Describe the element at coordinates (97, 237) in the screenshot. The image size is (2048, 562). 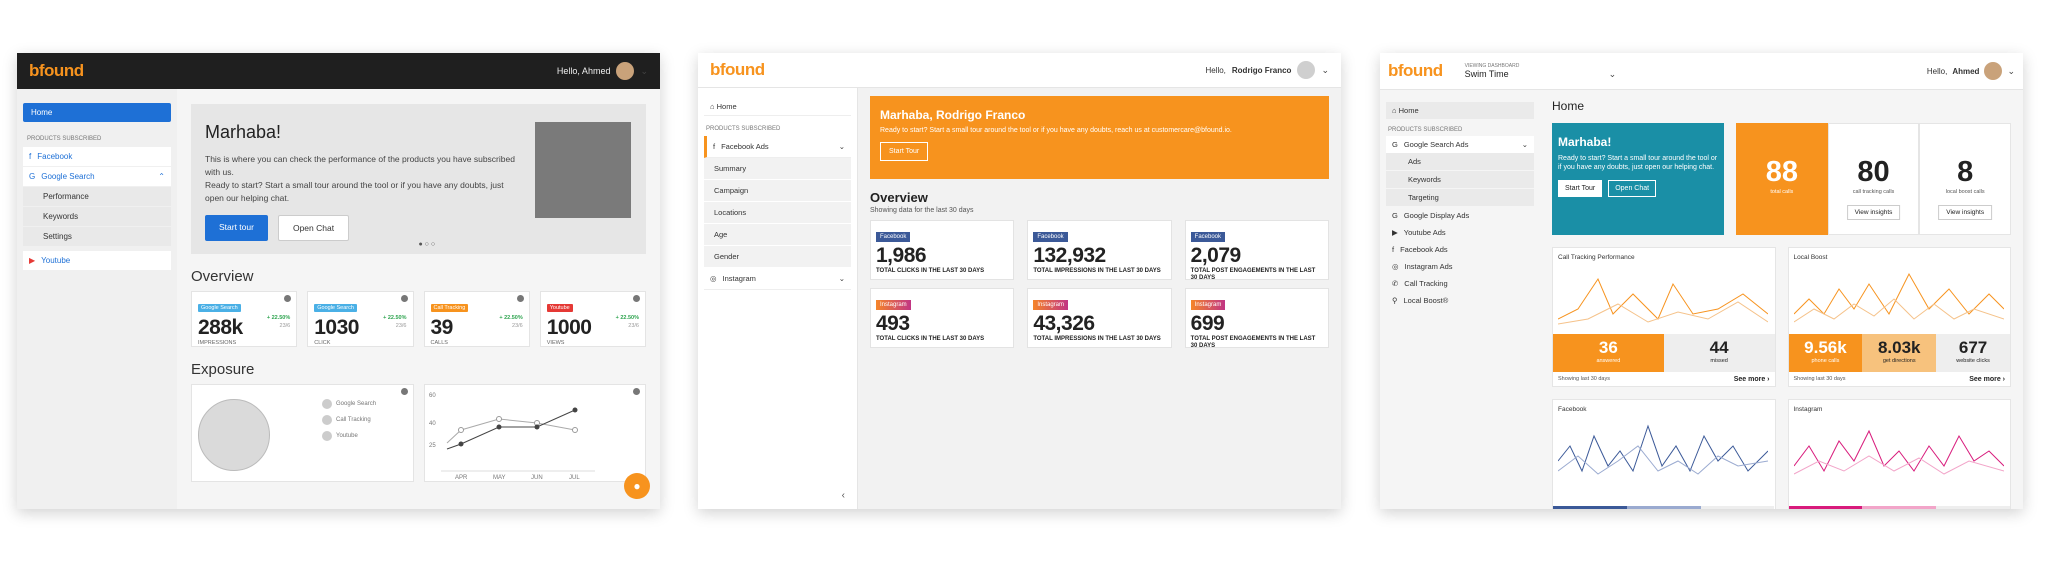
I see `sidebar-item-settings: Settings` at that location.